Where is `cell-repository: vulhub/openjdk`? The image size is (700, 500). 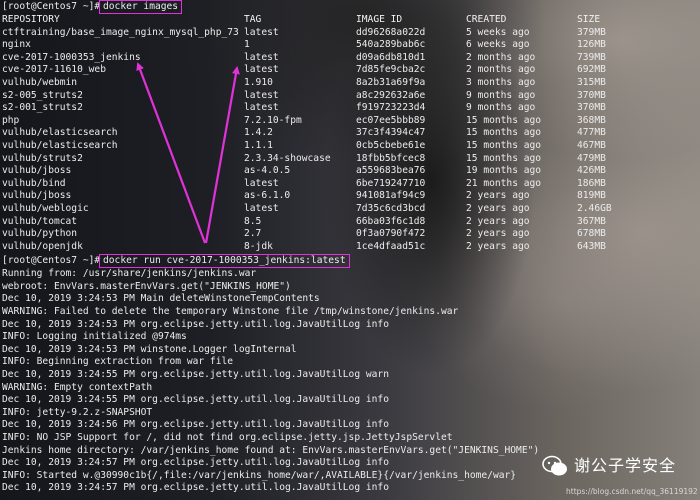
cell-repository: vulhub/openjdk is located at coordinates (42, 246).